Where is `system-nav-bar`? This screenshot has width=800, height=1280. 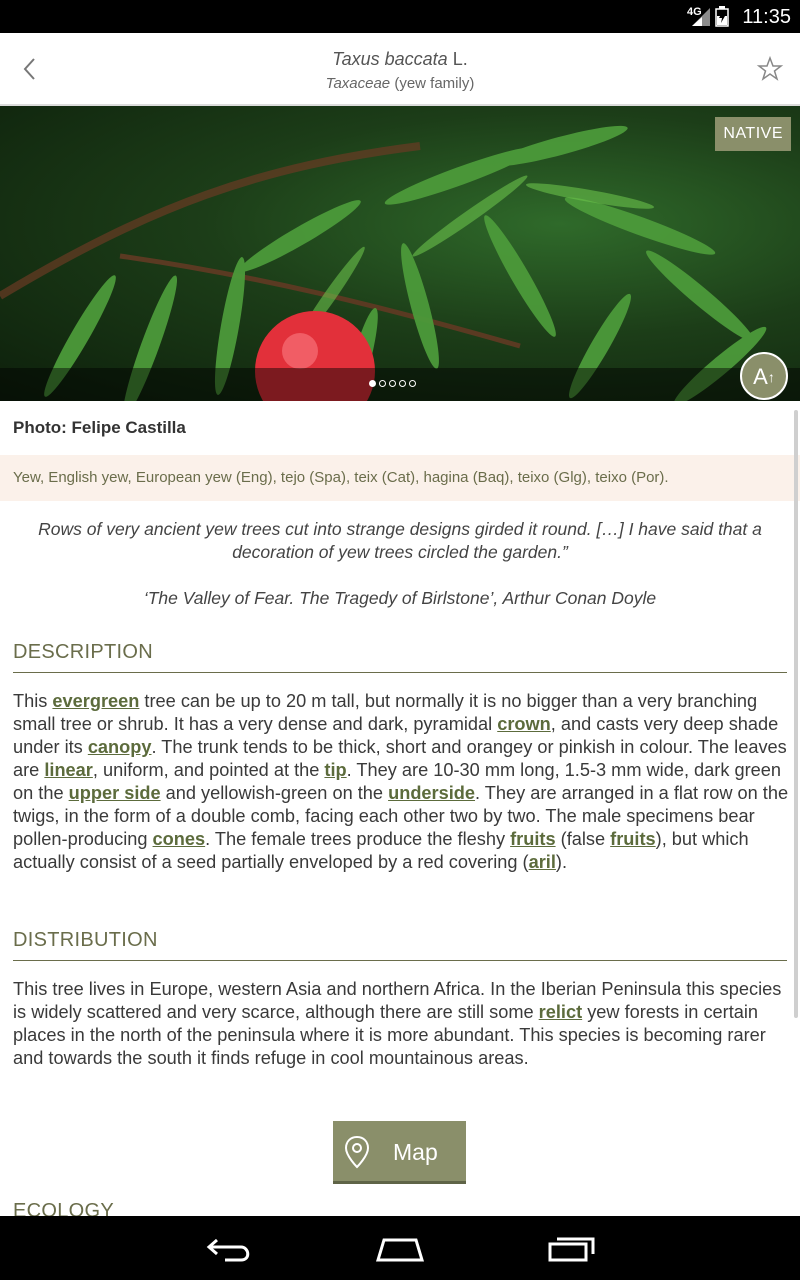 system-nav-bar is located at coordinates (400, 1248).